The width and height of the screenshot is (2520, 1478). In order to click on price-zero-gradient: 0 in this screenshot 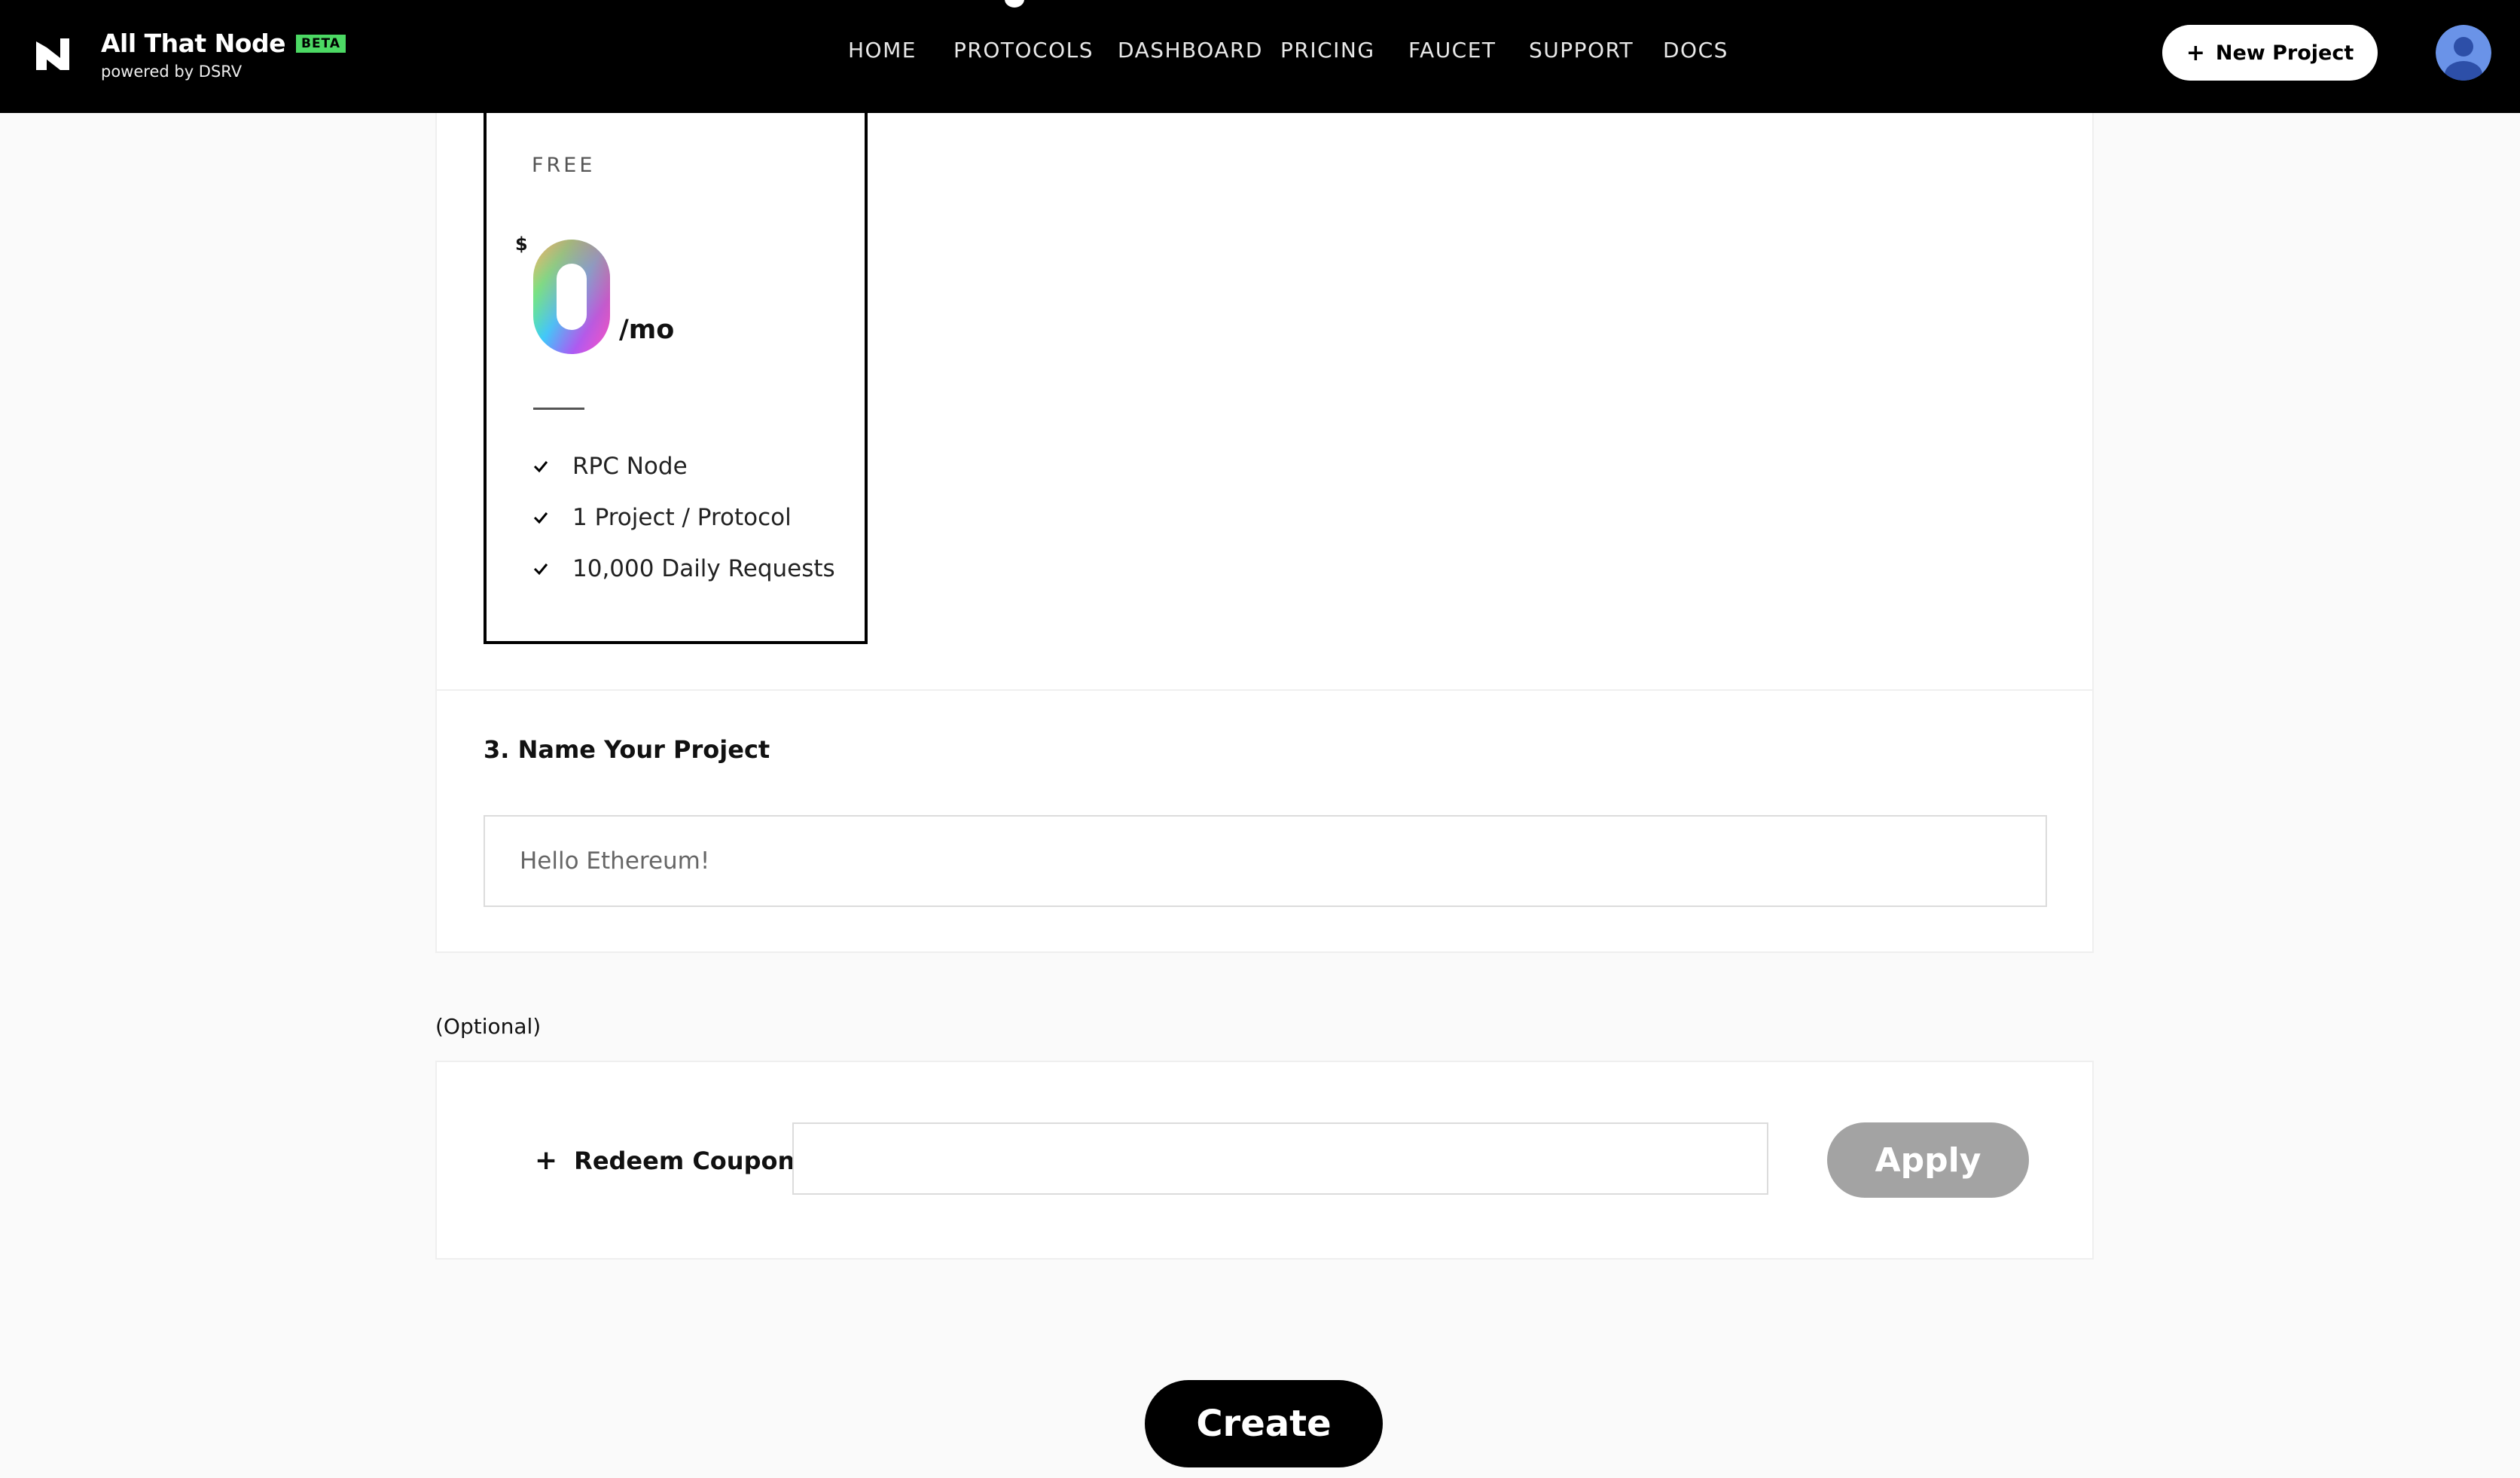, I will do `click(571, 297)`.